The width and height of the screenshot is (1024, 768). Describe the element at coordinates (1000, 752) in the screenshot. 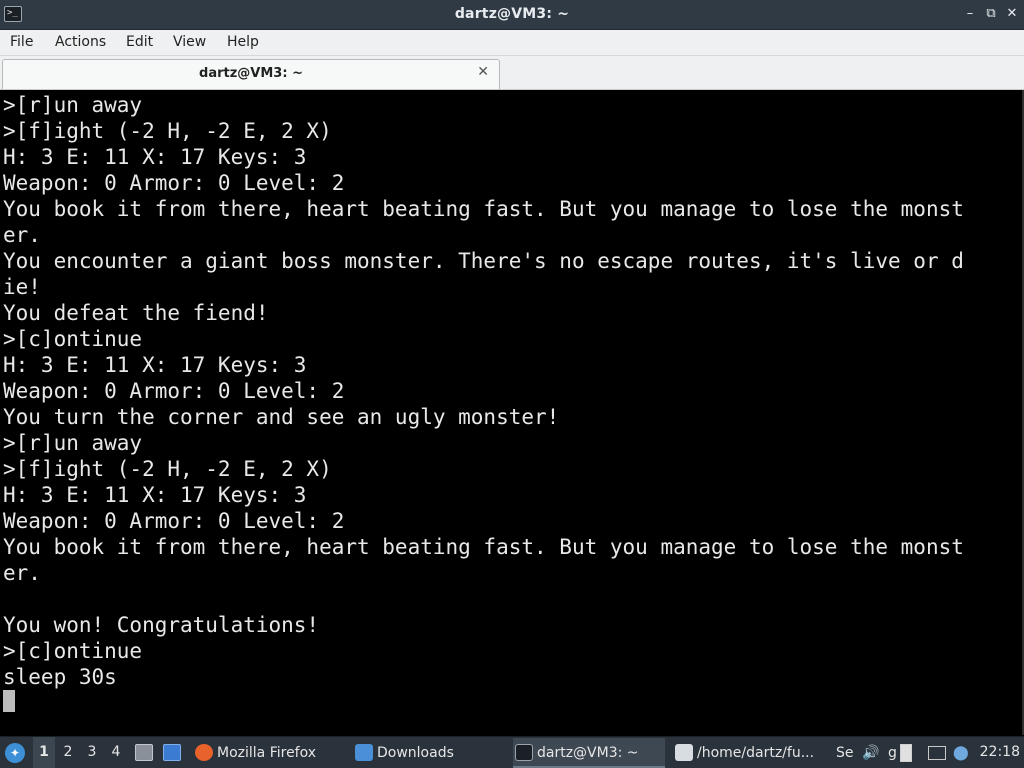

I see `clock: 22:18` at that location.